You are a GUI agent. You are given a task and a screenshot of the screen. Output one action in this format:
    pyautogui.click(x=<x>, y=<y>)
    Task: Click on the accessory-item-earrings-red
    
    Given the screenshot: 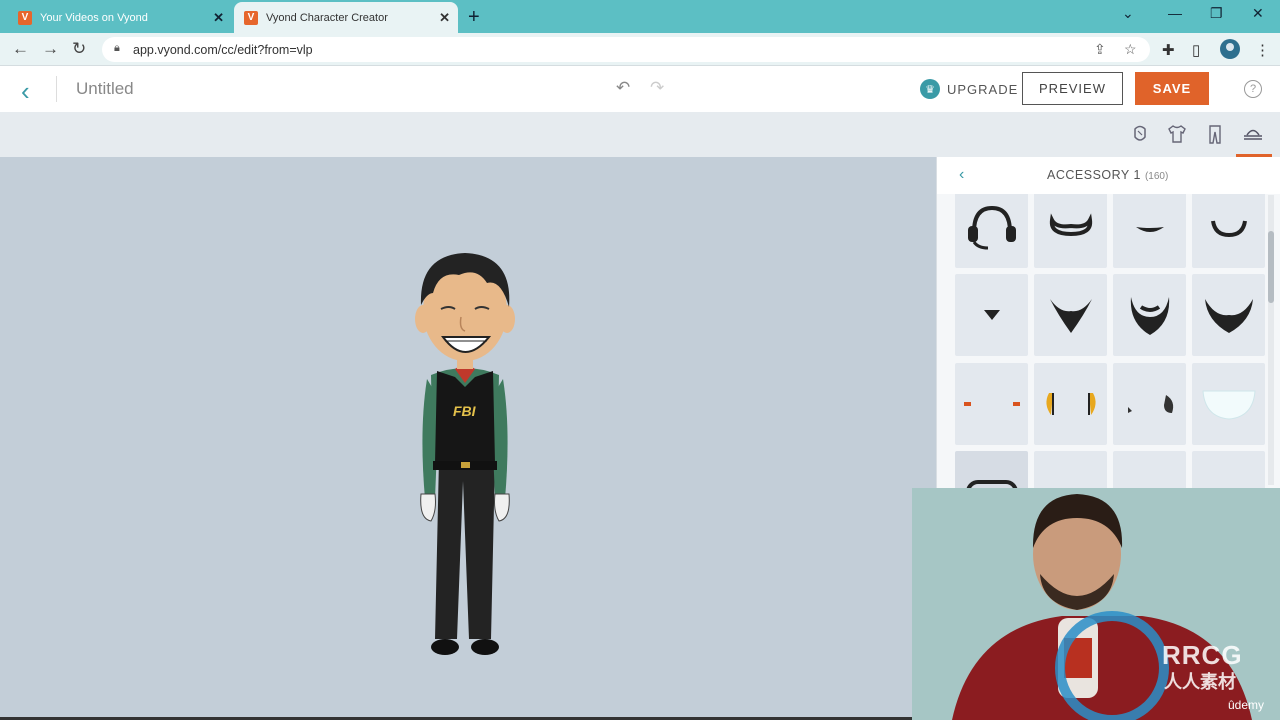 What is the action you would take?
    pyautogui.click(x=991, y=404)
    